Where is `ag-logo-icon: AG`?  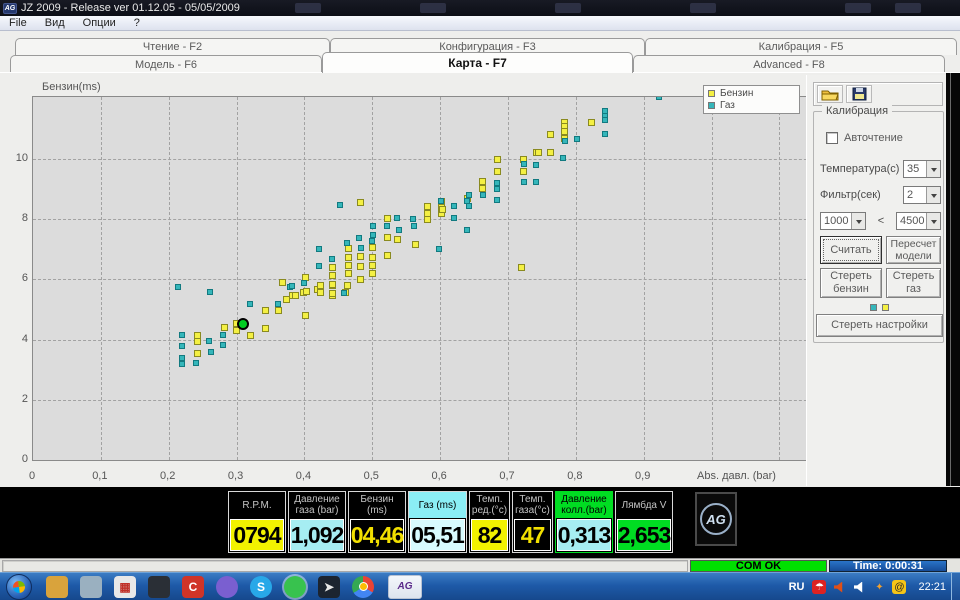 ag-logo-icon: AG is located at coordinates (716, 519).